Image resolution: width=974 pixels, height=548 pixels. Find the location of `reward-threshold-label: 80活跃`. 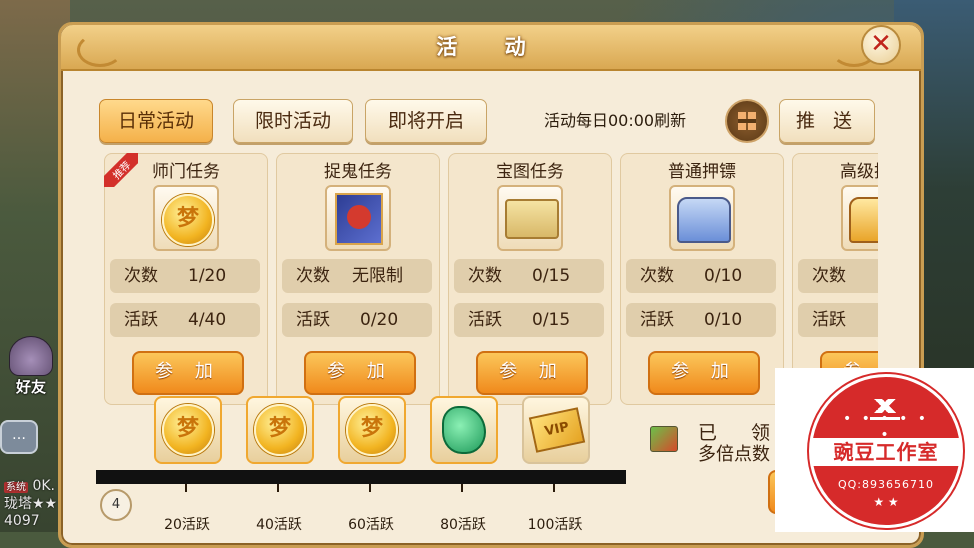

reward-threshold-label: 80活跃 is located at coordinates (463, 525).